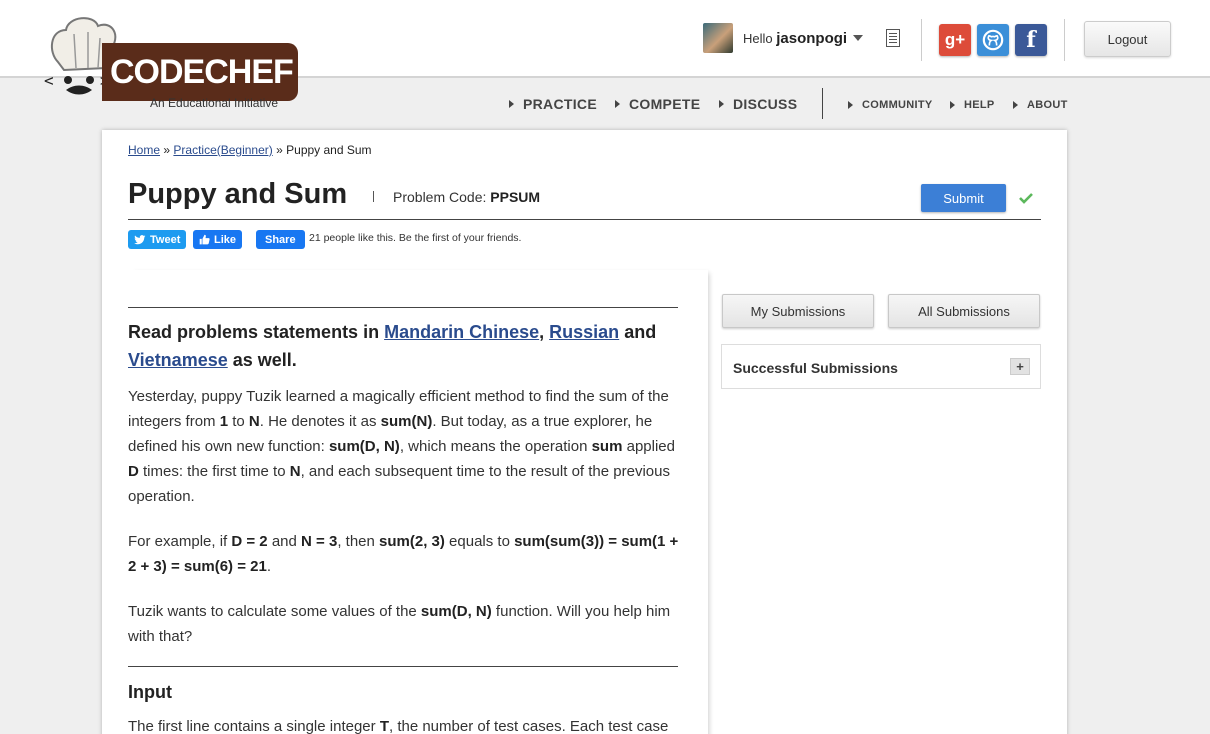 This screenshot has height=734, width=1210. Describe the element at coordinates (798, 311) in the screenshot. I see `my-submissions-button: My Submissions` at that location.